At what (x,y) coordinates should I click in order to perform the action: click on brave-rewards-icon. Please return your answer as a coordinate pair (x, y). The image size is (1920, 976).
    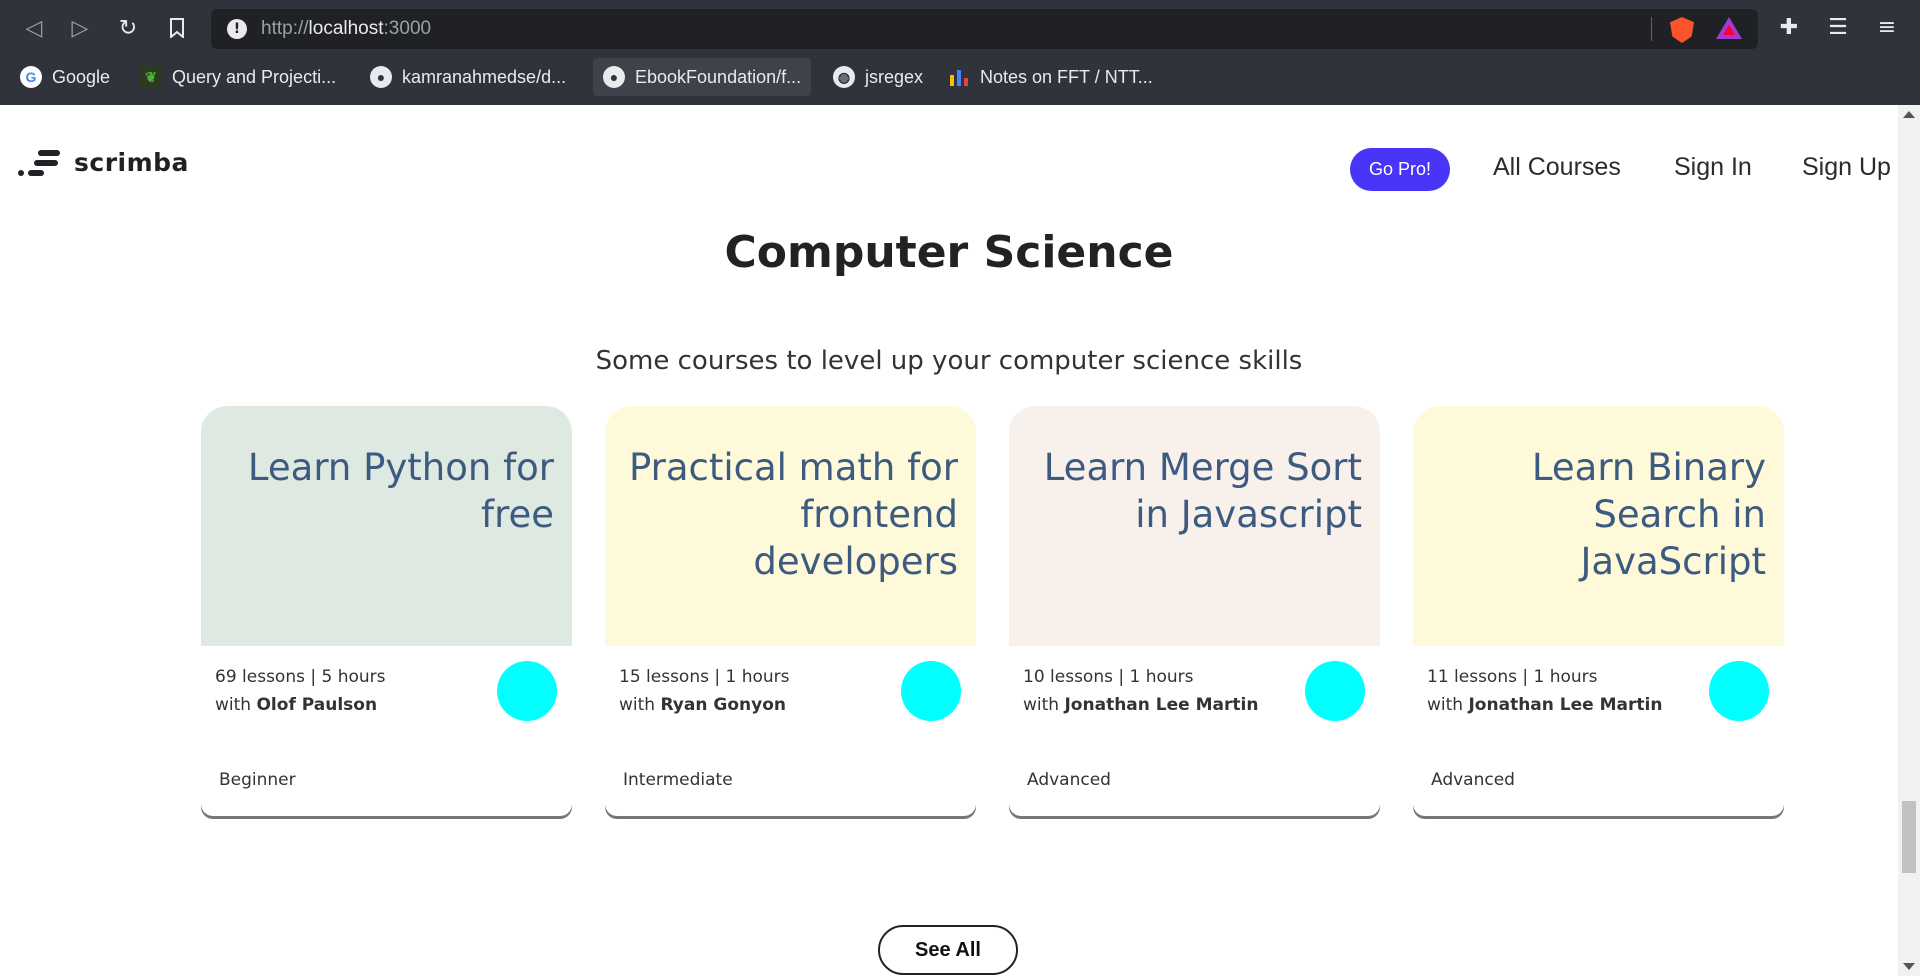
    Looking at the image, I should click on (1729, 28).